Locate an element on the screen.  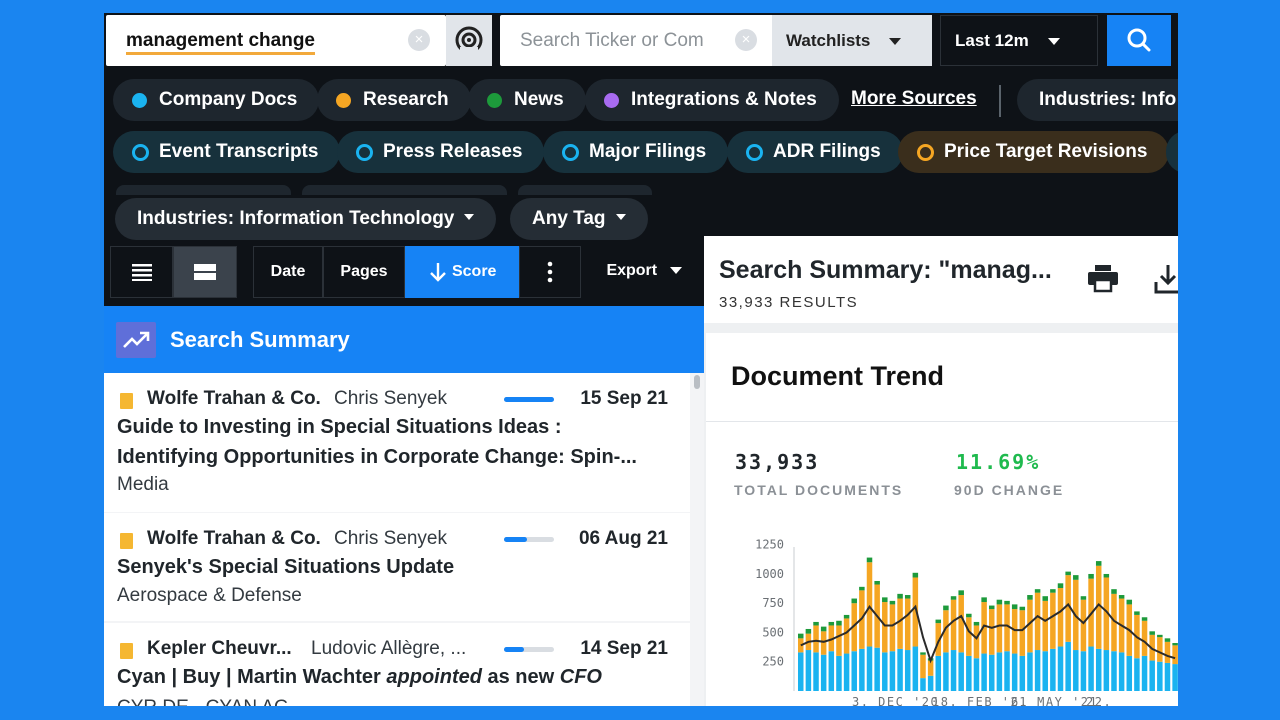
sort-score-button: Score is located at coordinates (462, 272).